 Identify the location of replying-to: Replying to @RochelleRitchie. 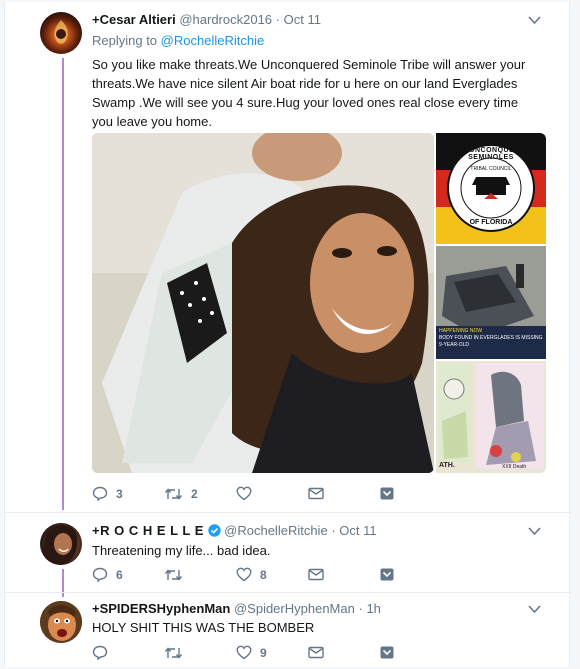
(178, 40).